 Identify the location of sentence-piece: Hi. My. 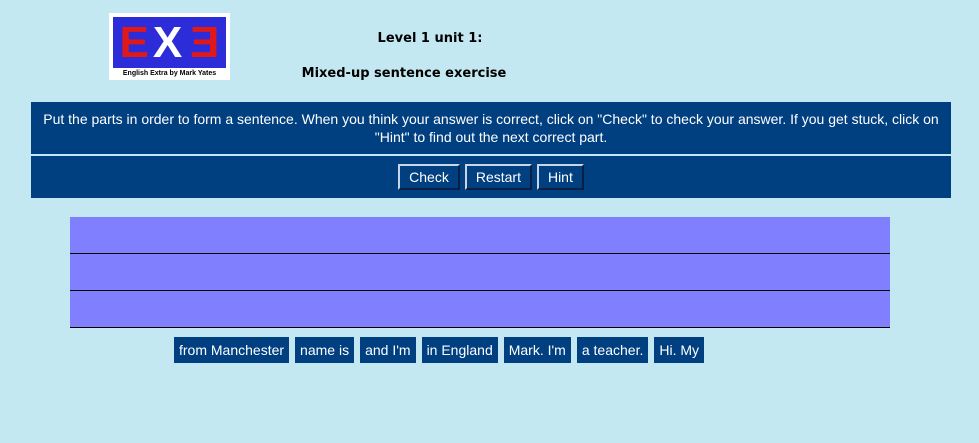
(679, 350).